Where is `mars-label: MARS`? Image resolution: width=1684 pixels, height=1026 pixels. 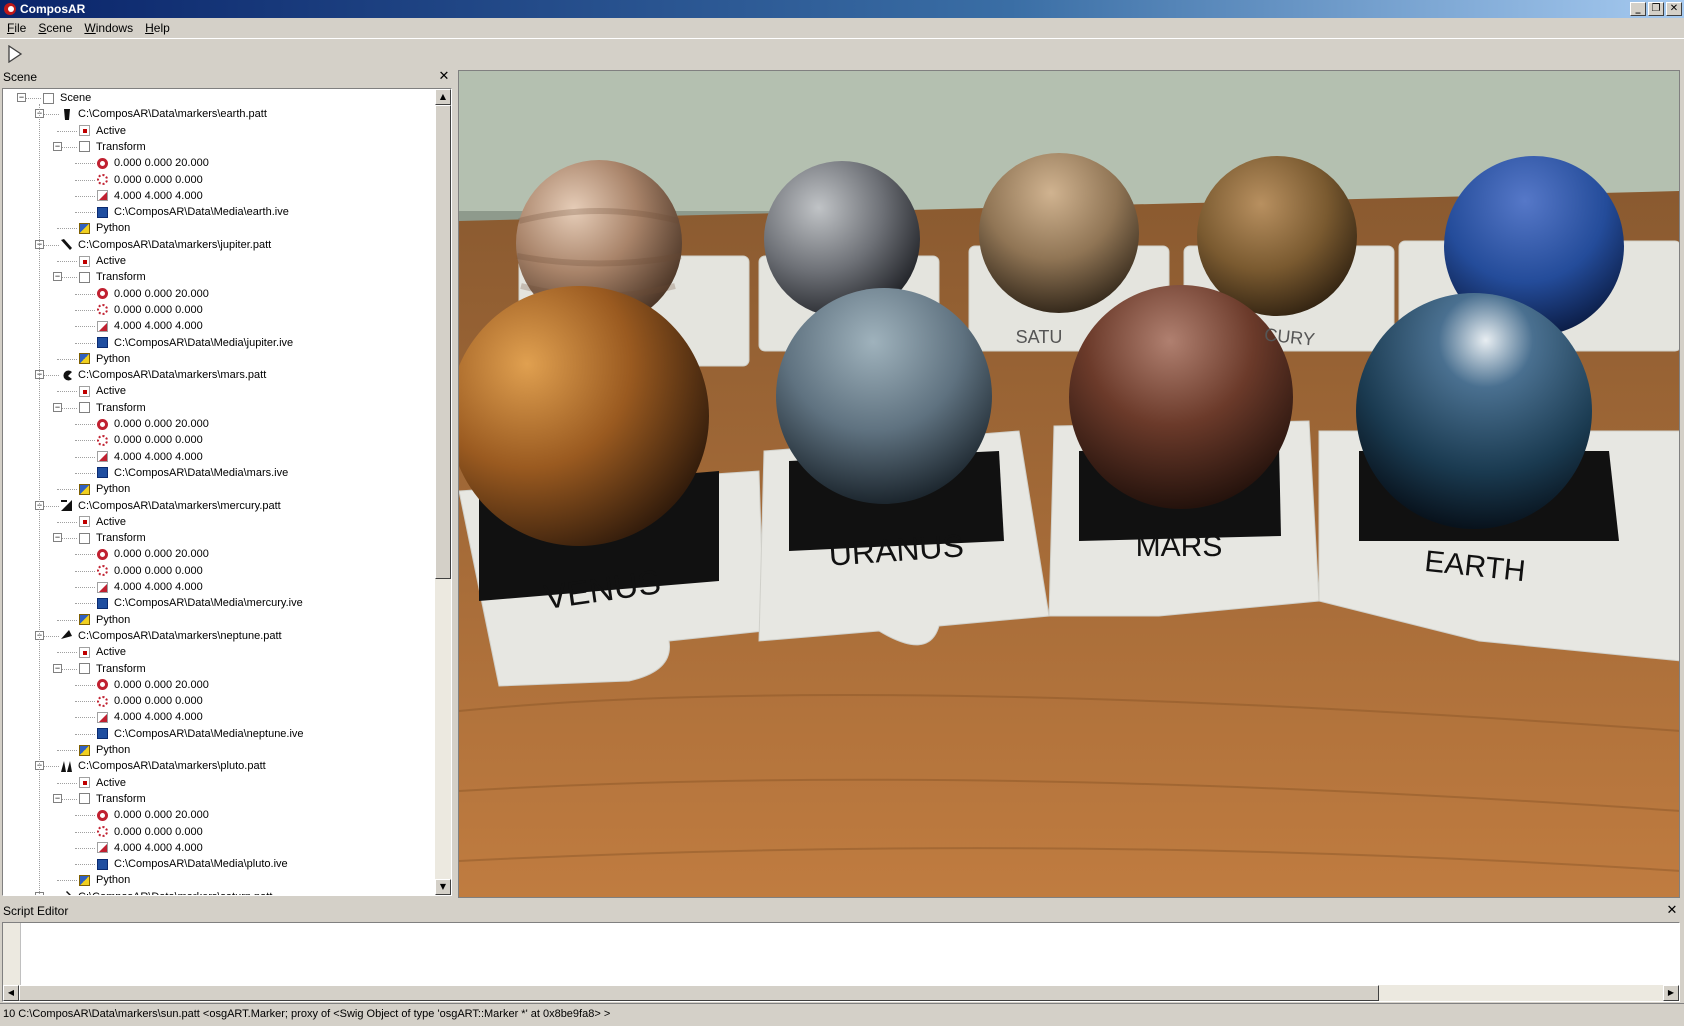
mars-label: MARS is located at coordinates (1179, 546).